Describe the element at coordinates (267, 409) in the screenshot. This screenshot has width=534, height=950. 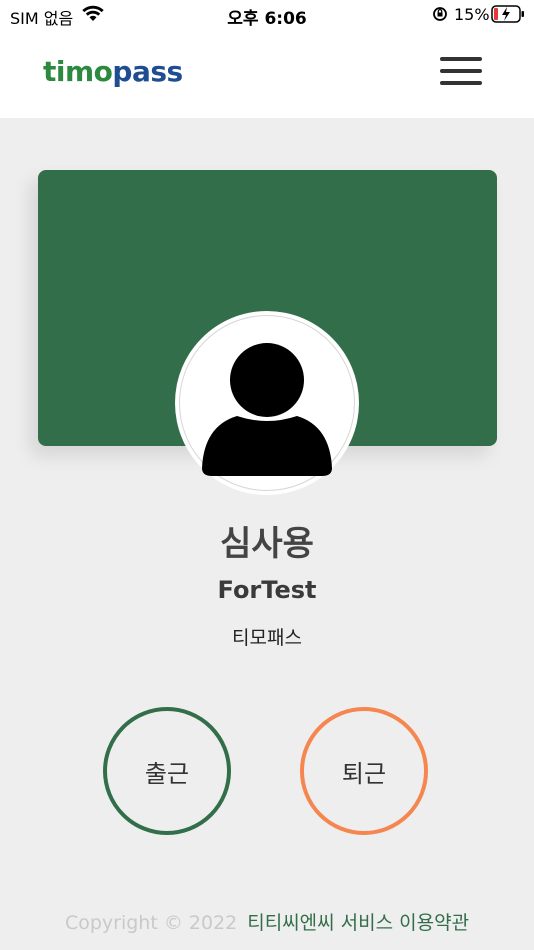
I see `user-avatar-icon` at that location.